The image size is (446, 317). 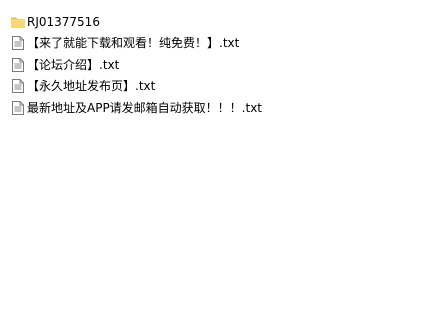 I want to click on list-item-file: 【永久地址发布页】.txt, so click(x=220, y=87).